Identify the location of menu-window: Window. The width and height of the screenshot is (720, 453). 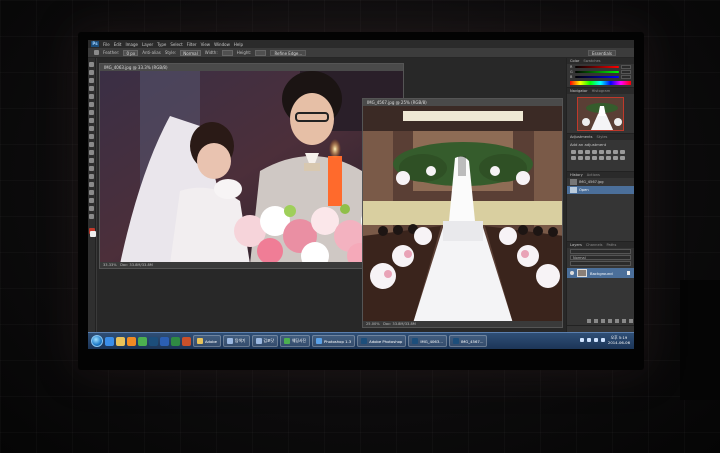
(222, 44).